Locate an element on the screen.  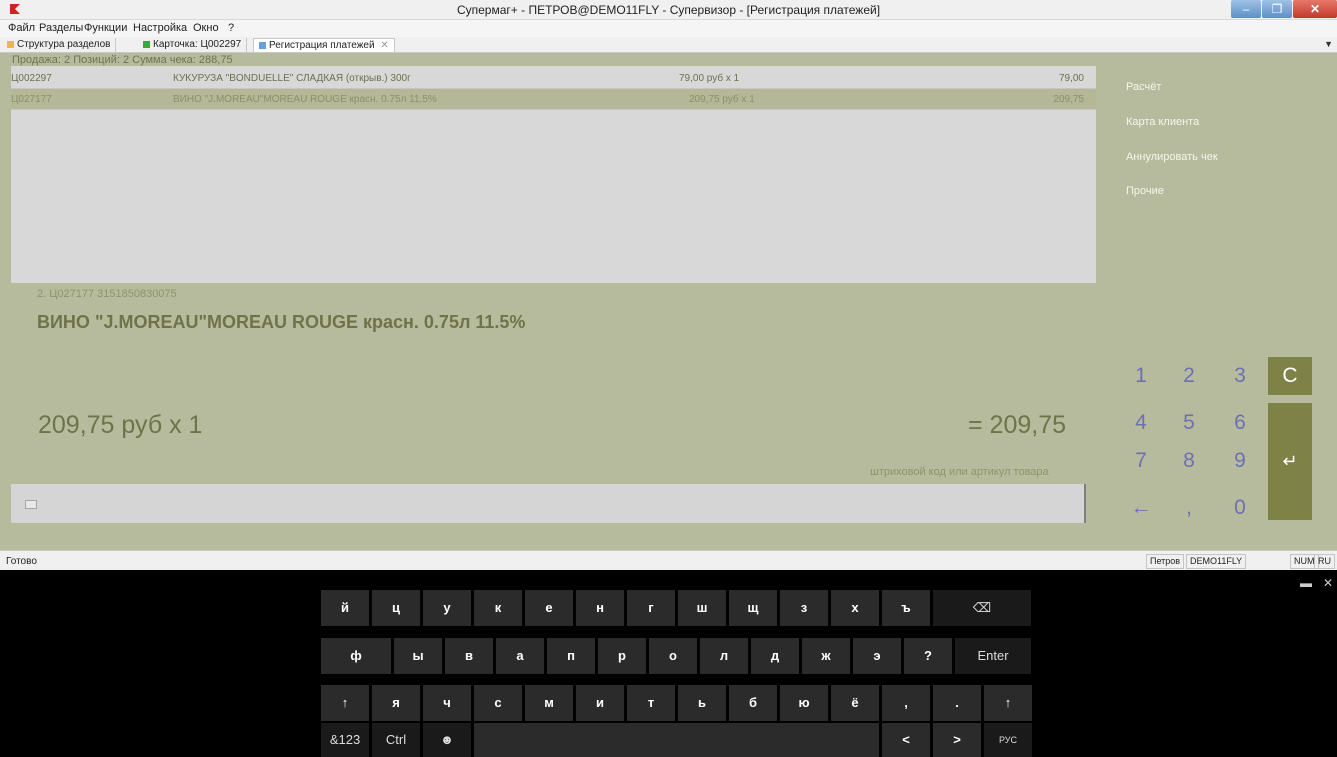
space-key is located at coordinates (676, 740).